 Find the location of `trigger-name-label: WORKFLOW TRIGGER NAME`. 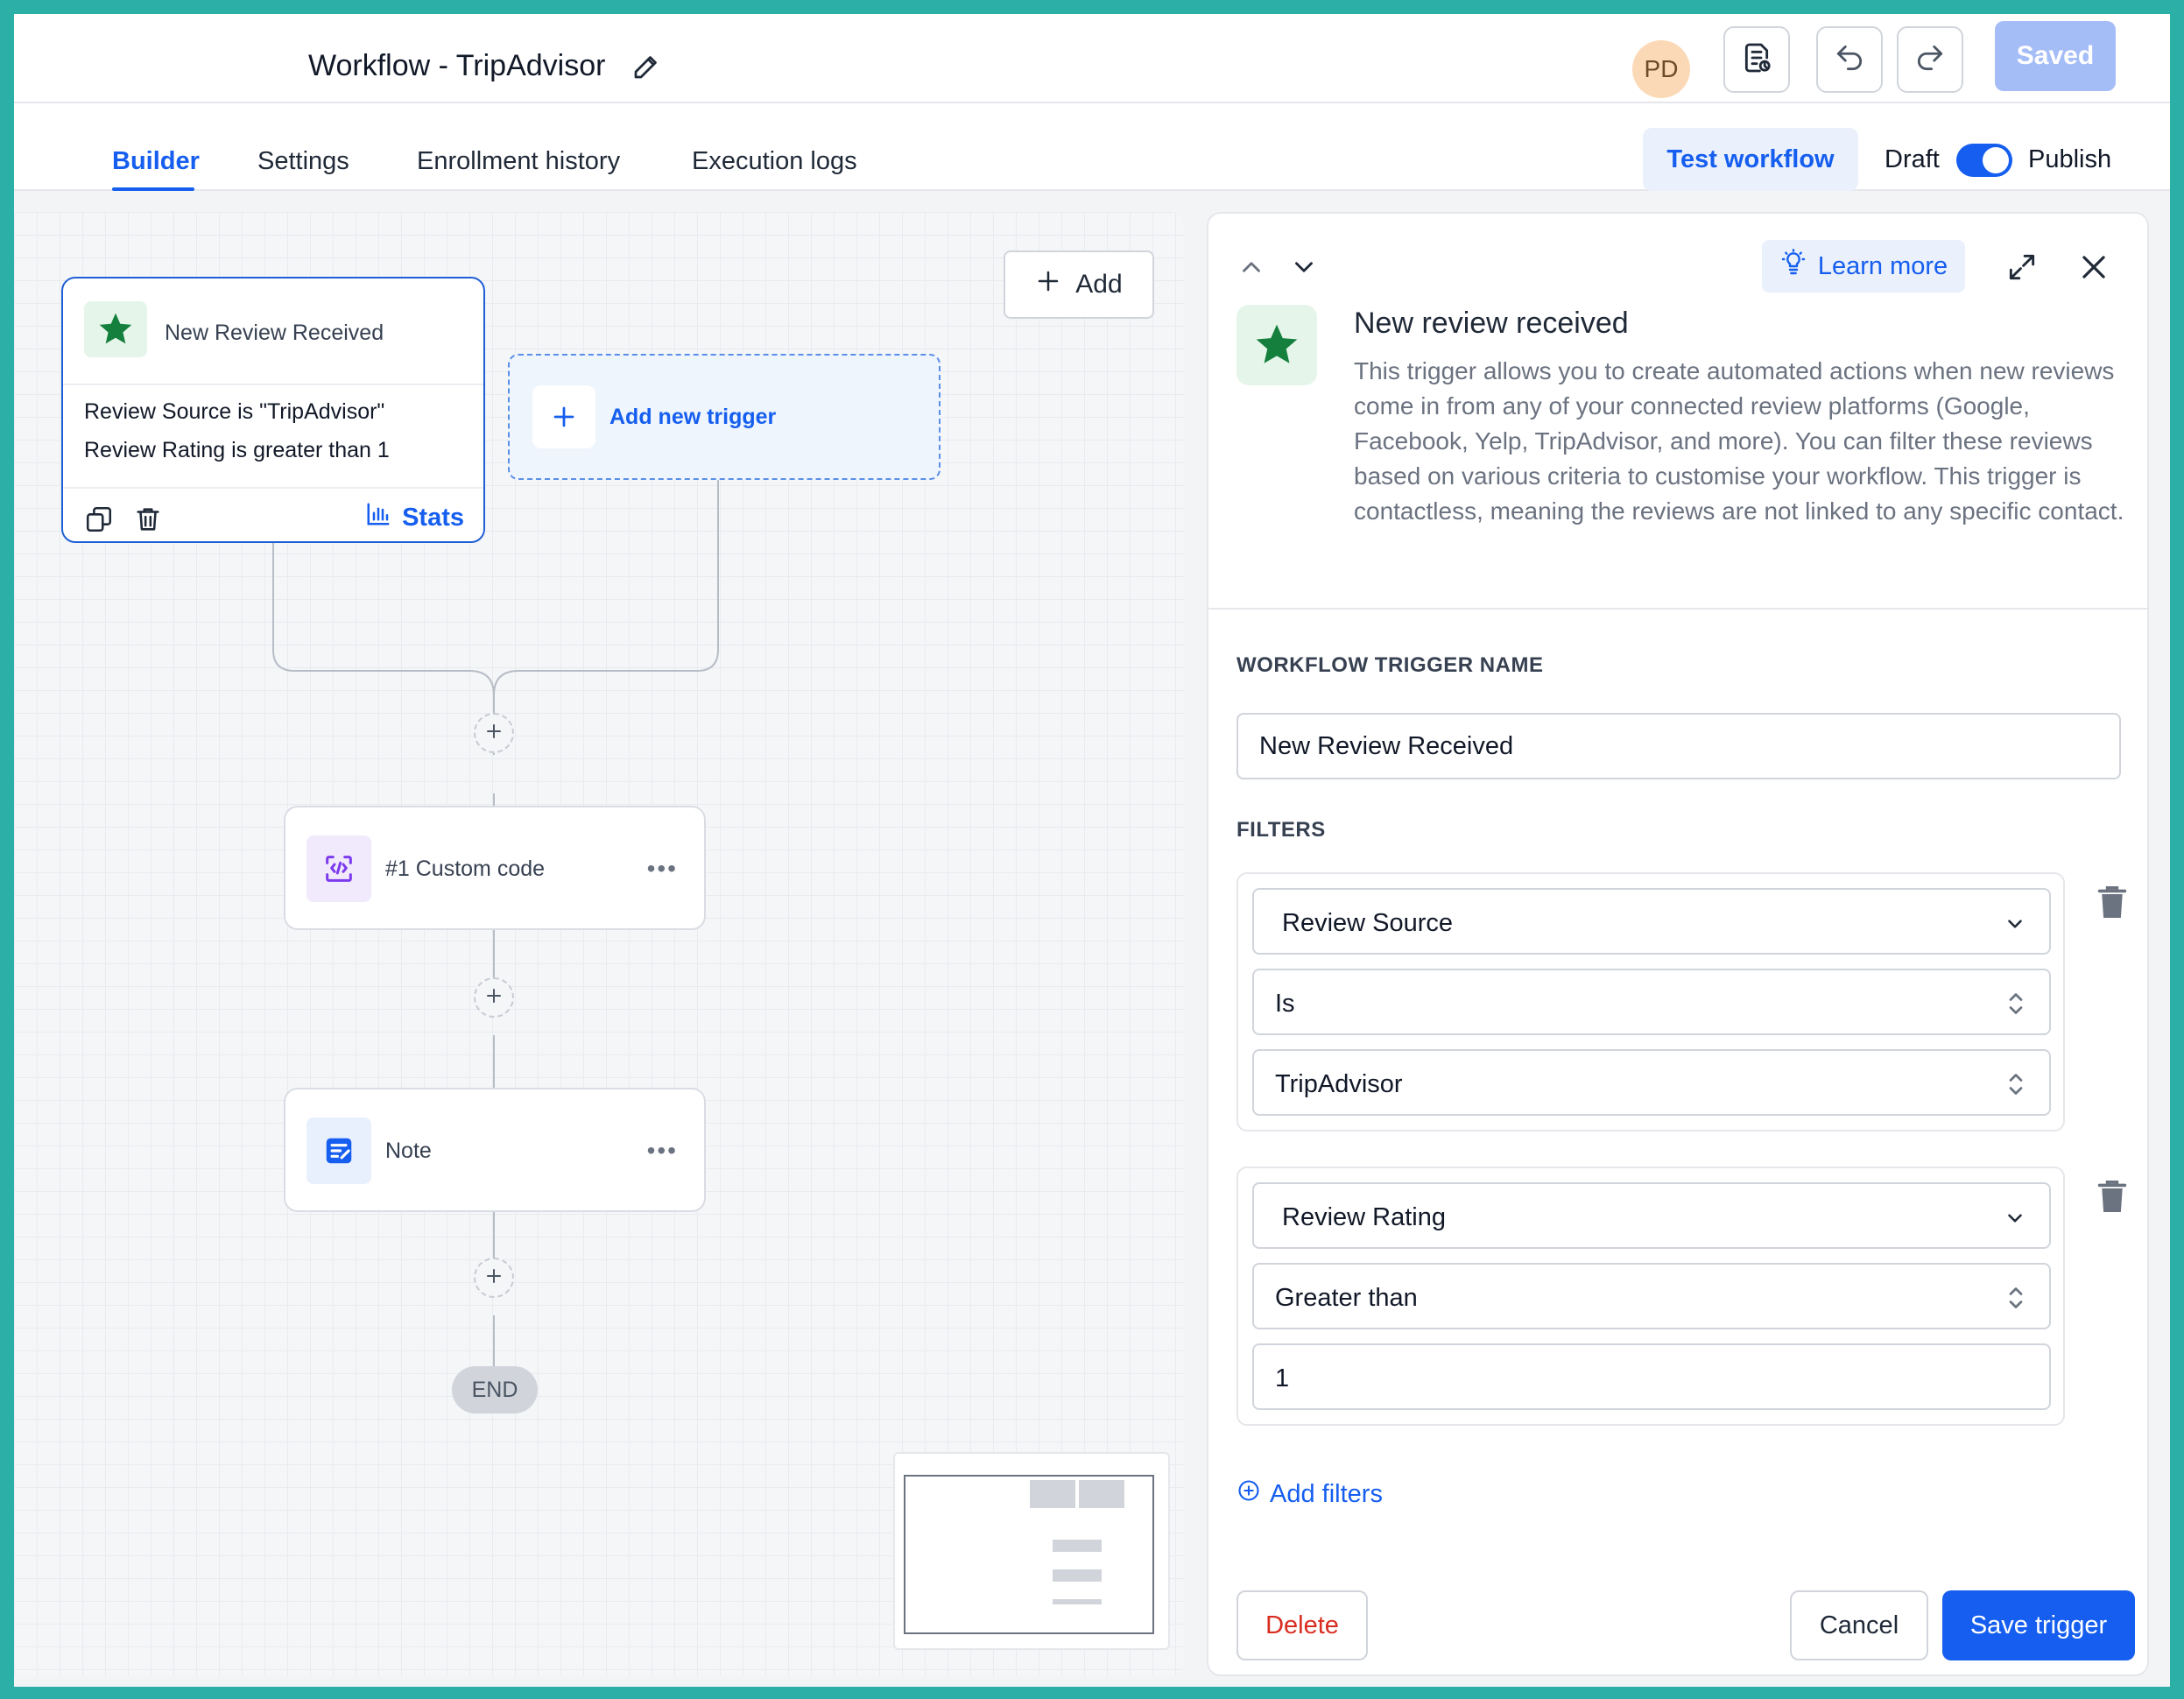

trigger-name-label: WORKFLOW TRIGGER NAME is located at coordinates (1390, 665).